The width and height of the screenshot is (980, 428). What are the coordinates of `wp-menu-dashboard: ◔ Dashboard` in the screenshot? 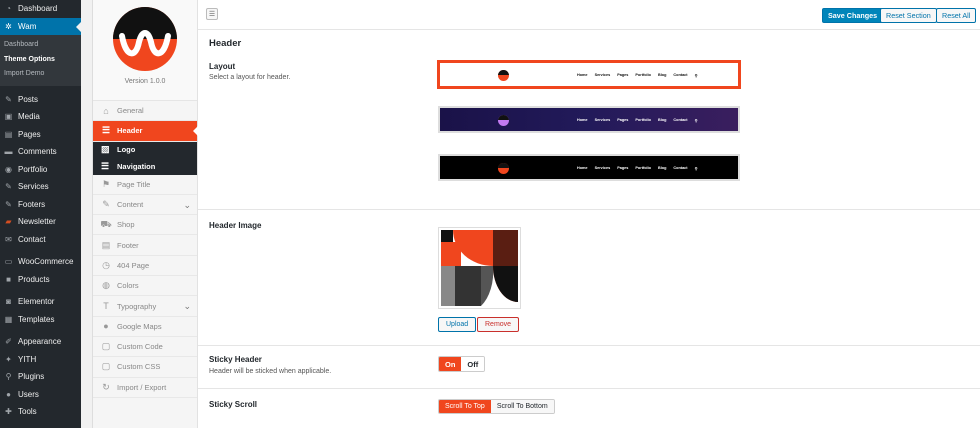 It's located at (40, 9).